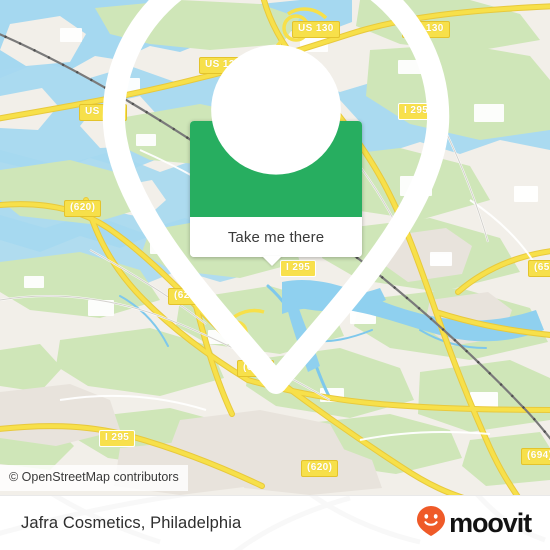 The width and height of the screenshot is (550, 550). I want to click on moovit-logo-icon, so click(431, 523).